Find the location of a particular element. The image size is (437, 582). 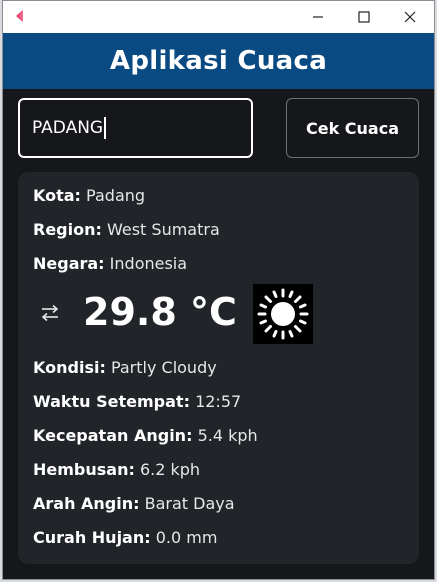

local-time-row: Waktu Setempat: 12:57 is located at coordinates (137, 401).